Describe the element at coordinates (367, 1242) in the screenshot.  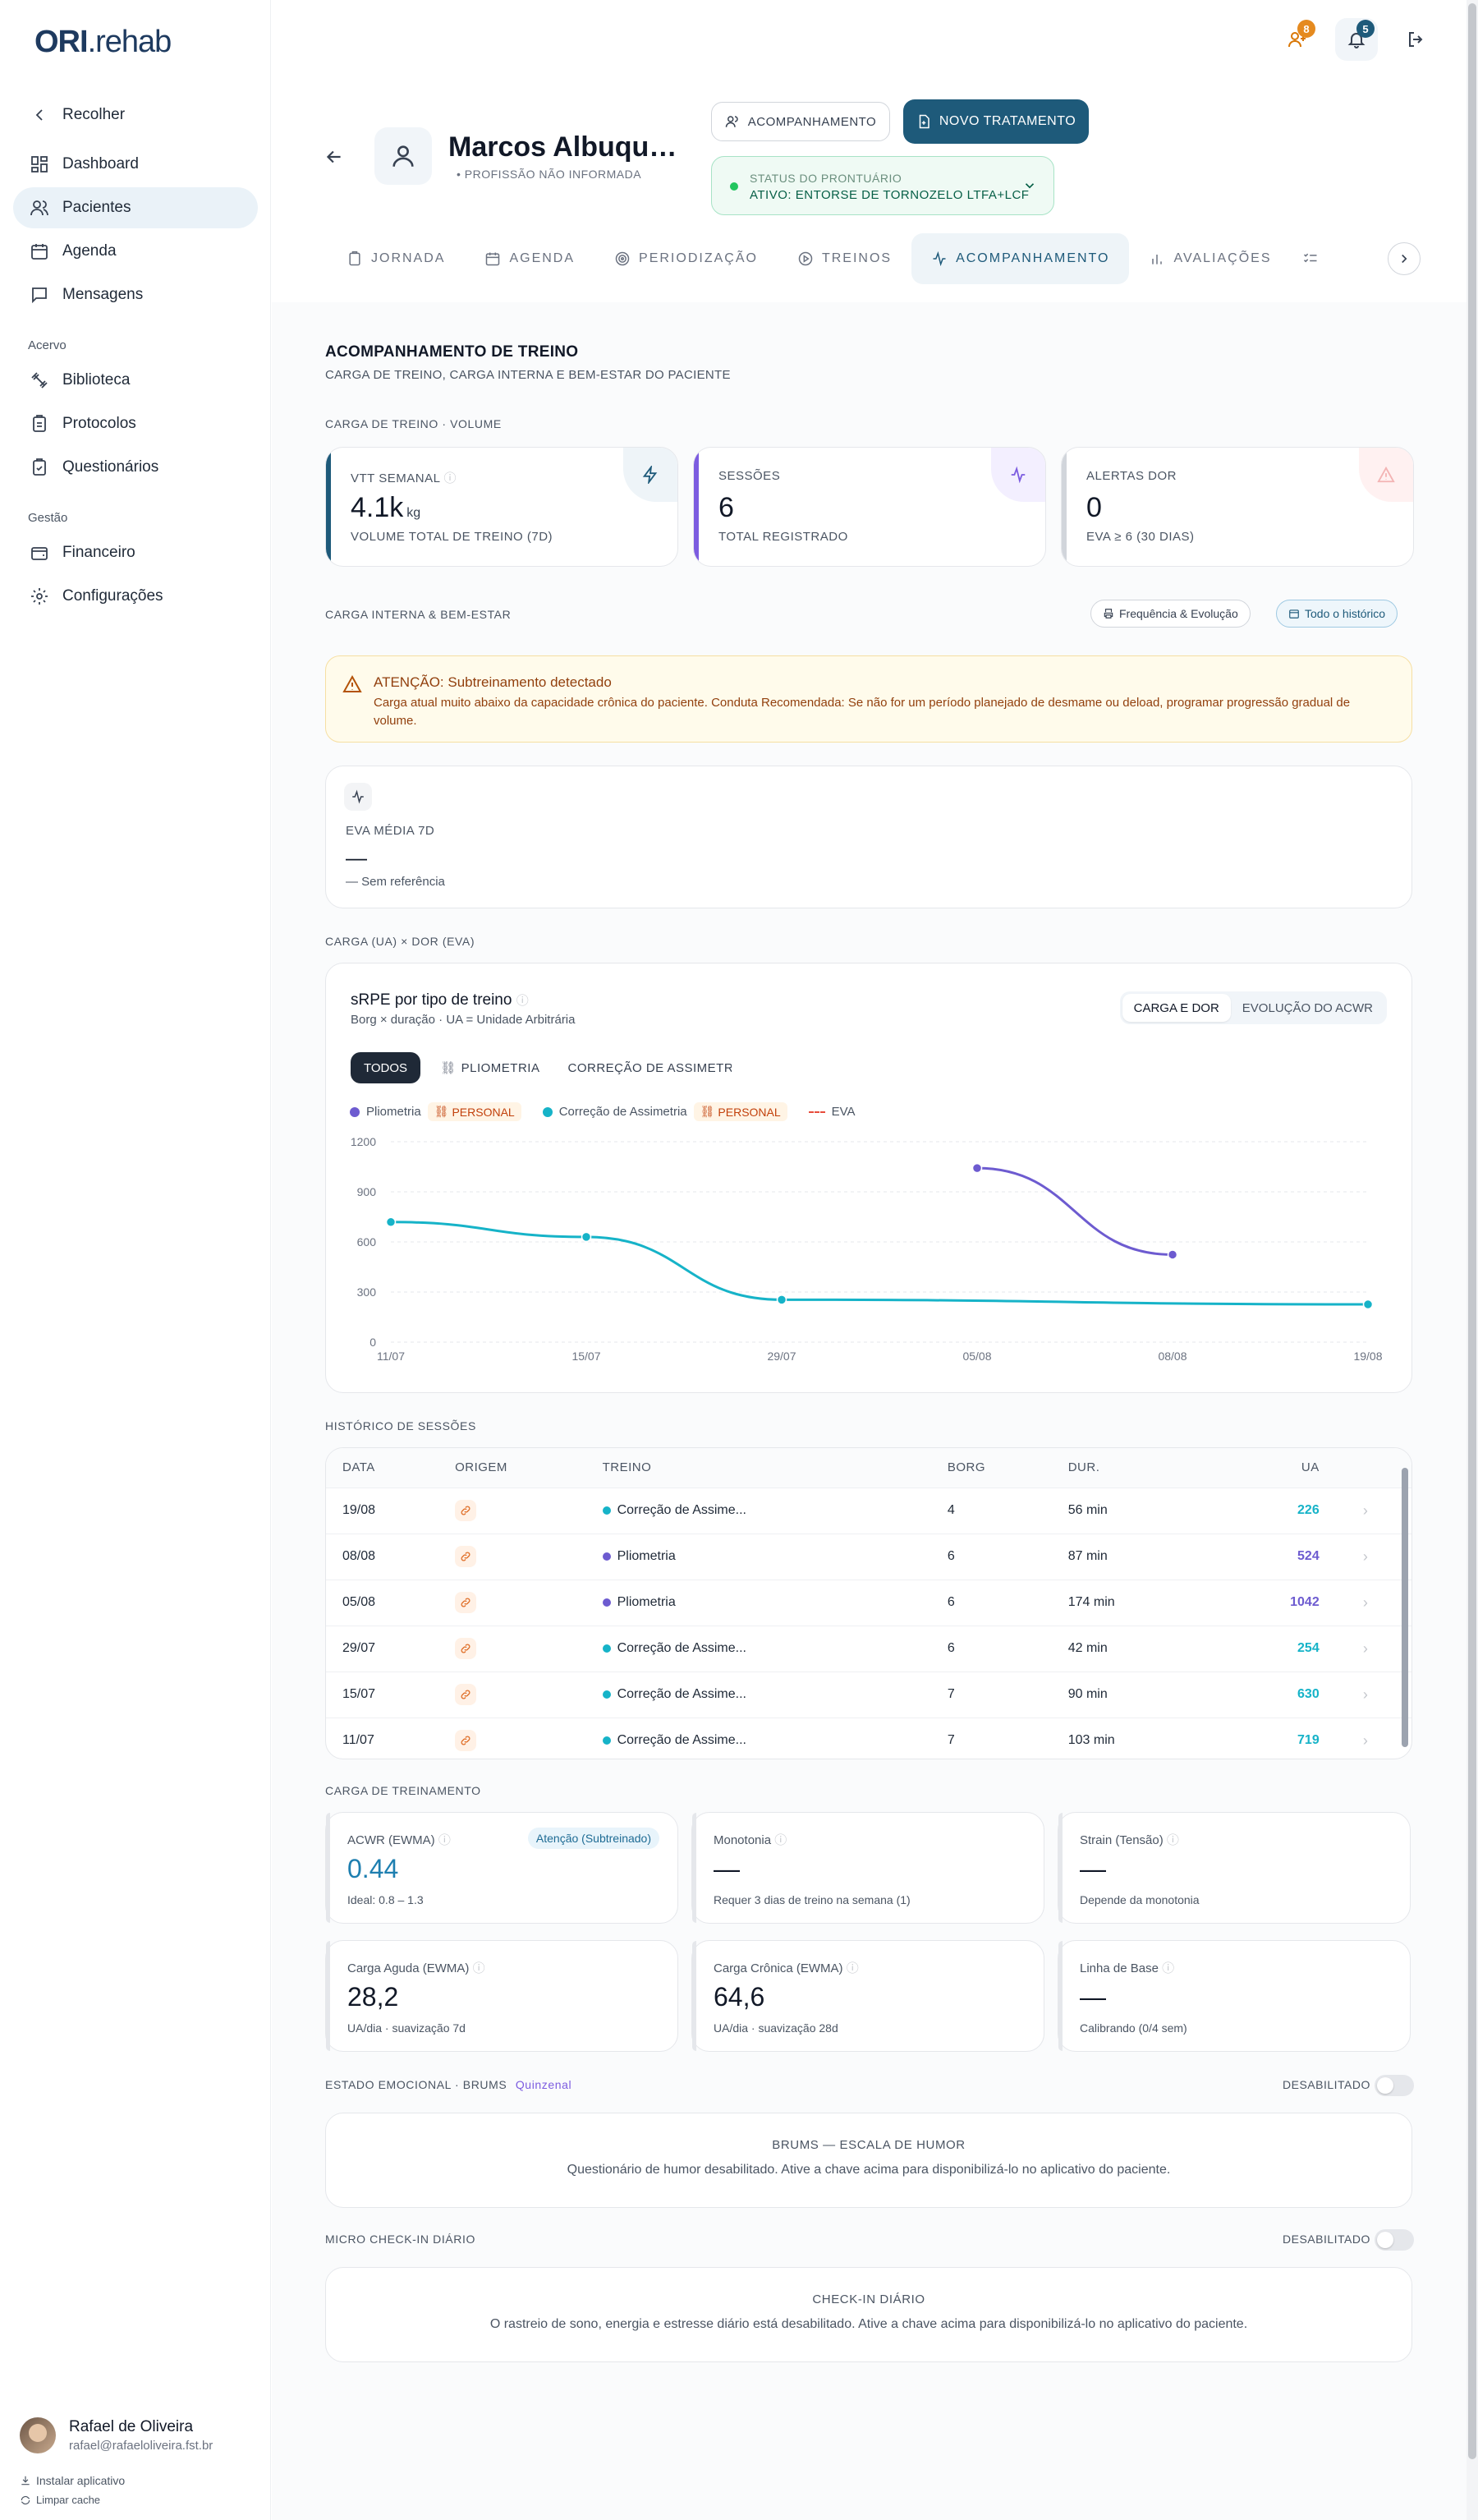
I see `y-tick-label: 600` at that location.